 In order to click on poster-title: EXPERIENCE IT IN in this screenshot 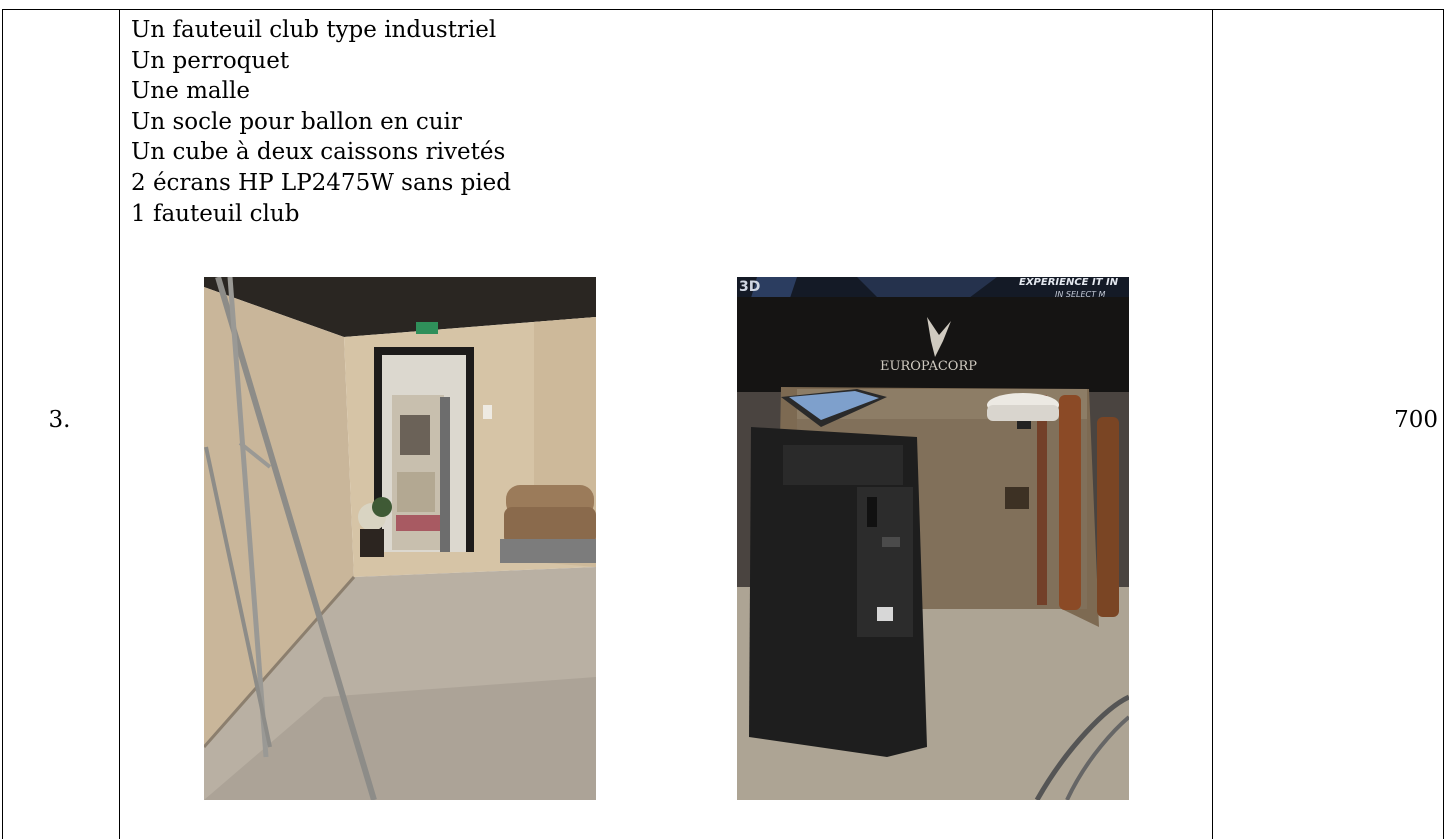, I will do `click(1069, 282)`.